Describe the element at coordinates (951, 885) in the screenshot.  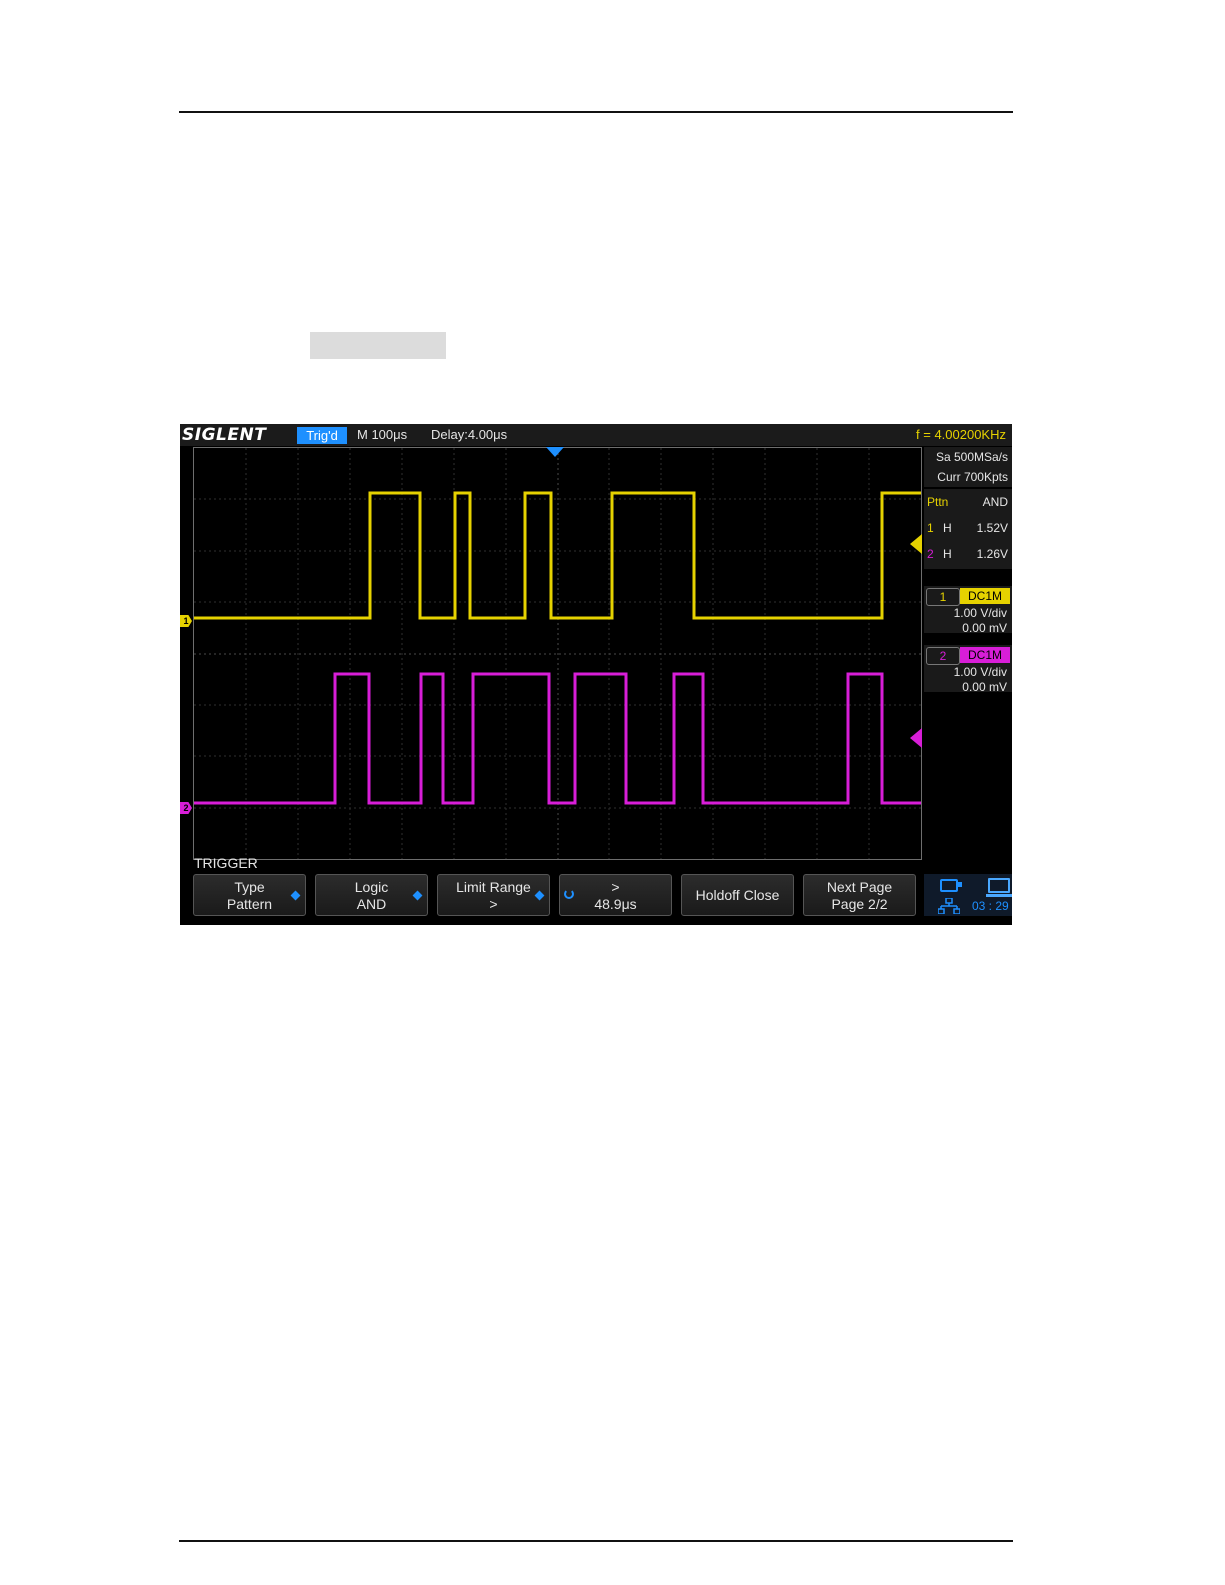
I see `usb-icon` at that location.